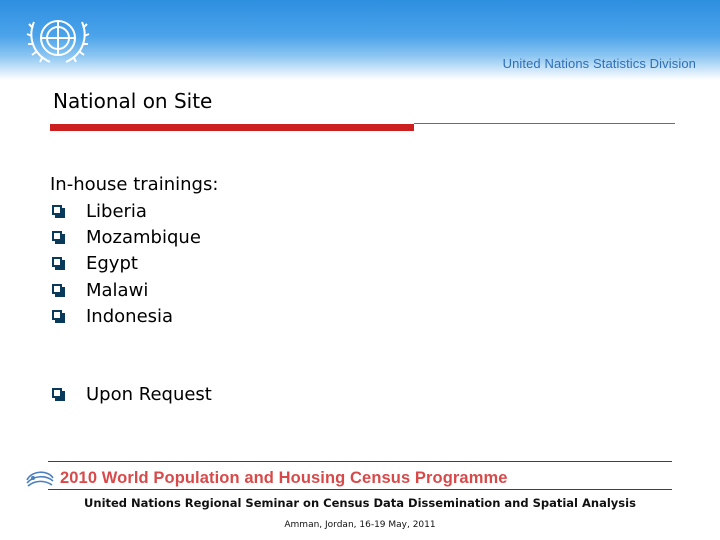  What do you see at coordinates (134, 184) in the screenshot?
I see `intro-text: In-house trainings:` at bounding box center [134, 184].